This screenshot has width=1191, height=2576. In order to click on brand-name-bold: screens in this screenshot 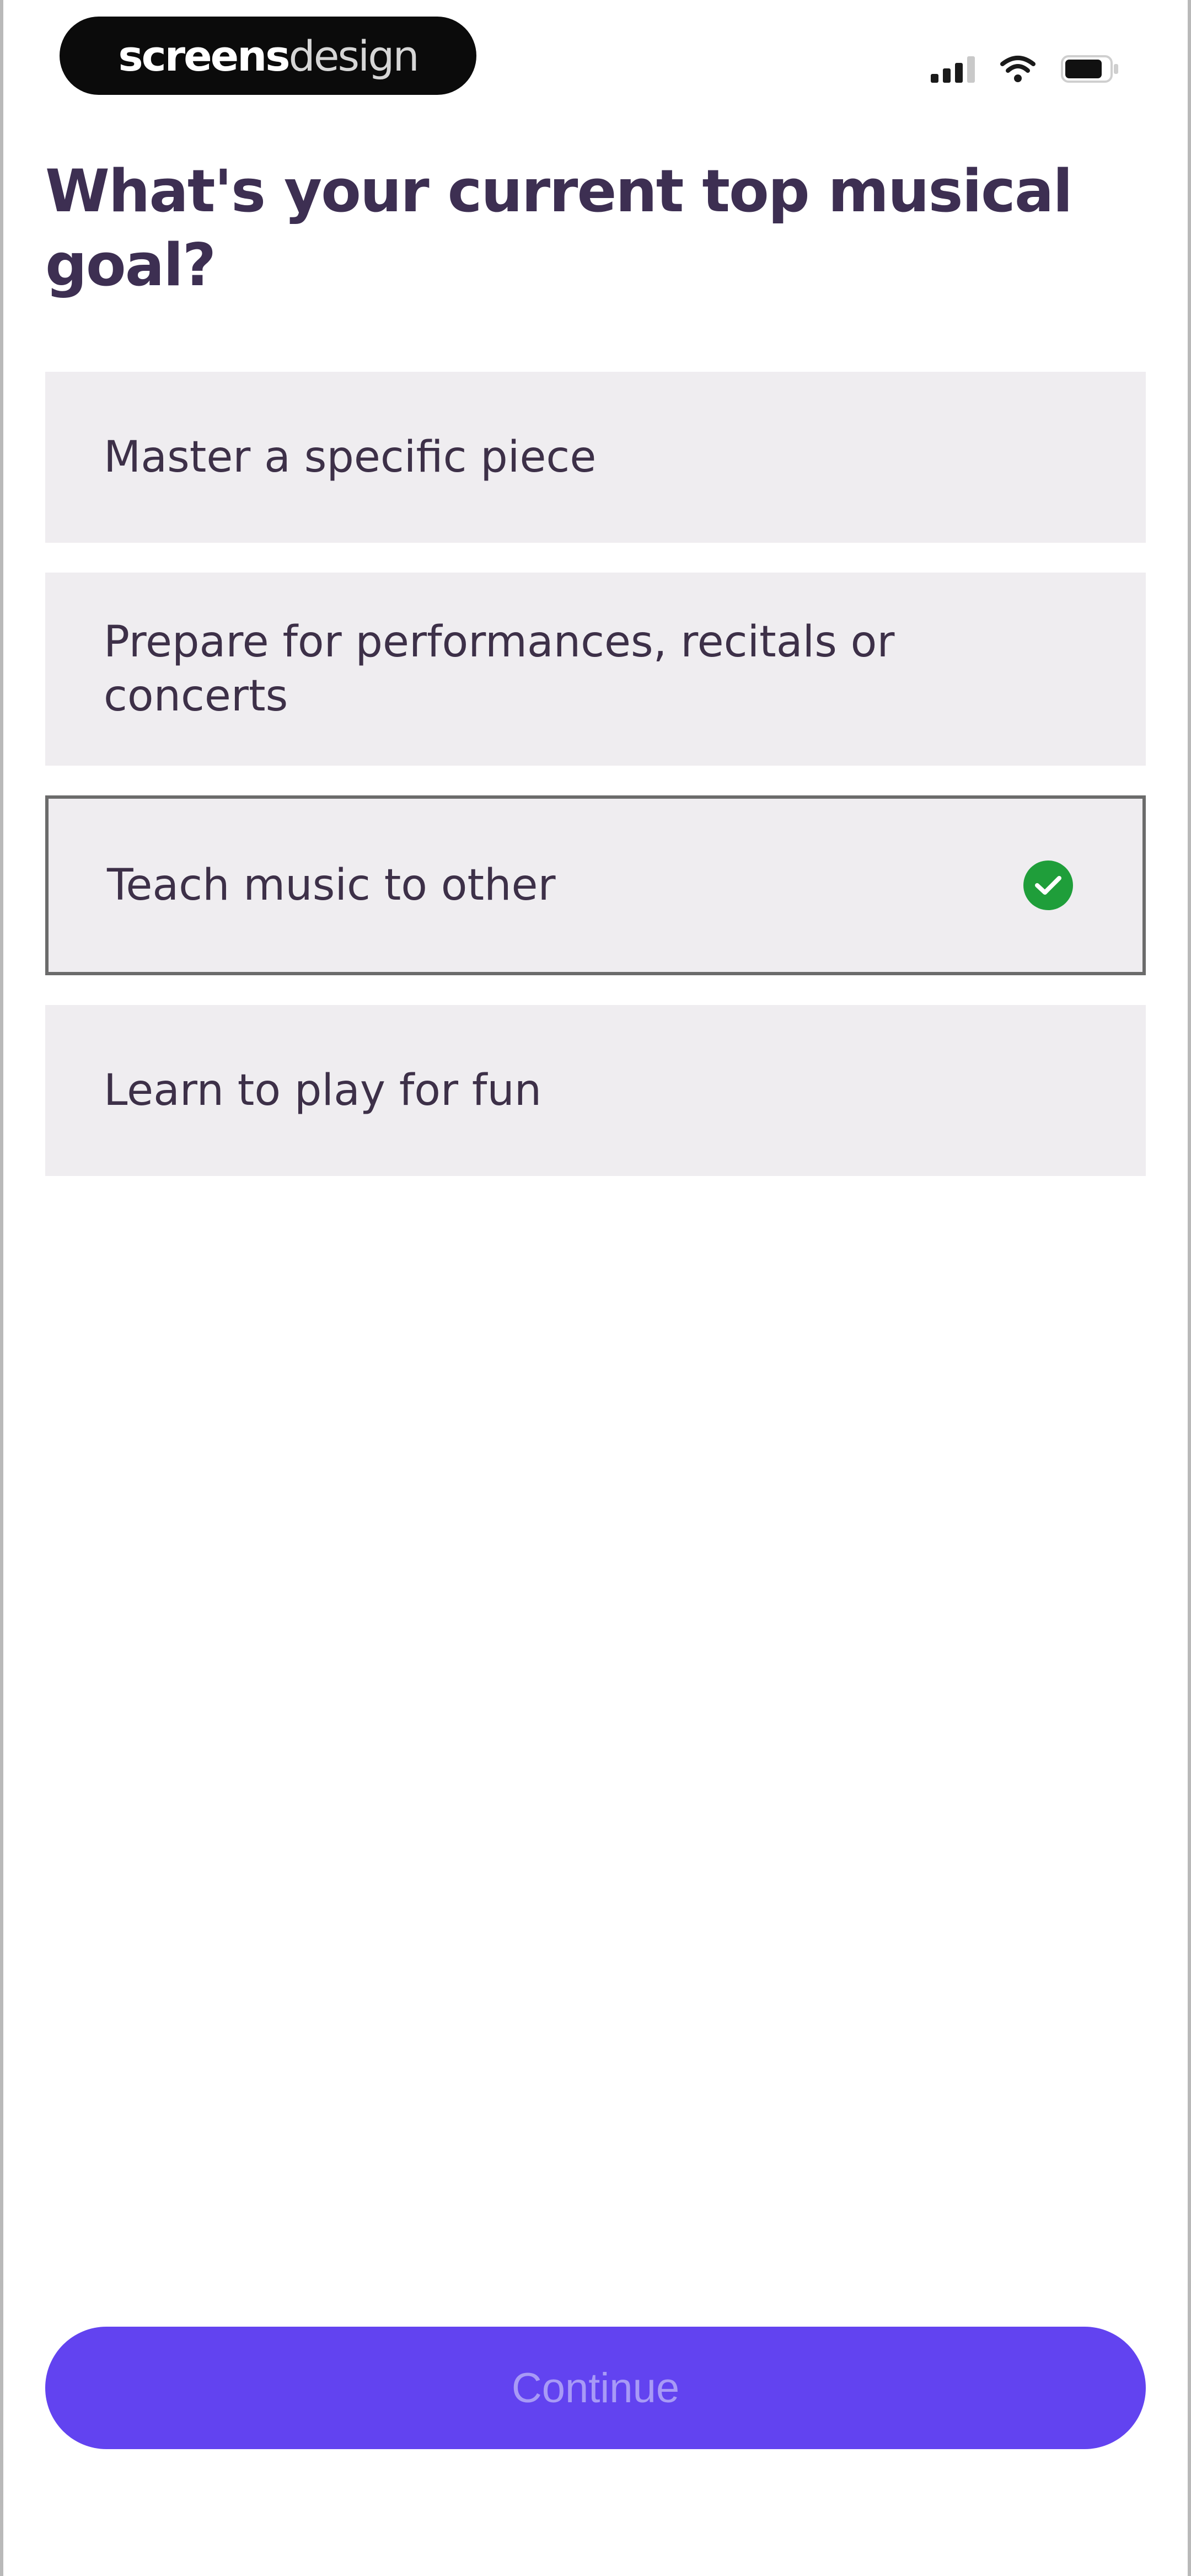, I will do `click(204, 56)`.